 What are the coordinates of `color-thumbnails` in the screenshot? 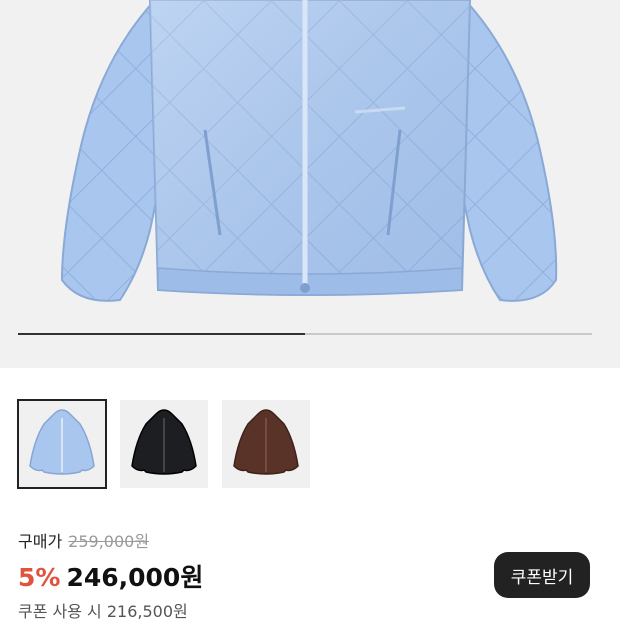 It's located at (163, 444).